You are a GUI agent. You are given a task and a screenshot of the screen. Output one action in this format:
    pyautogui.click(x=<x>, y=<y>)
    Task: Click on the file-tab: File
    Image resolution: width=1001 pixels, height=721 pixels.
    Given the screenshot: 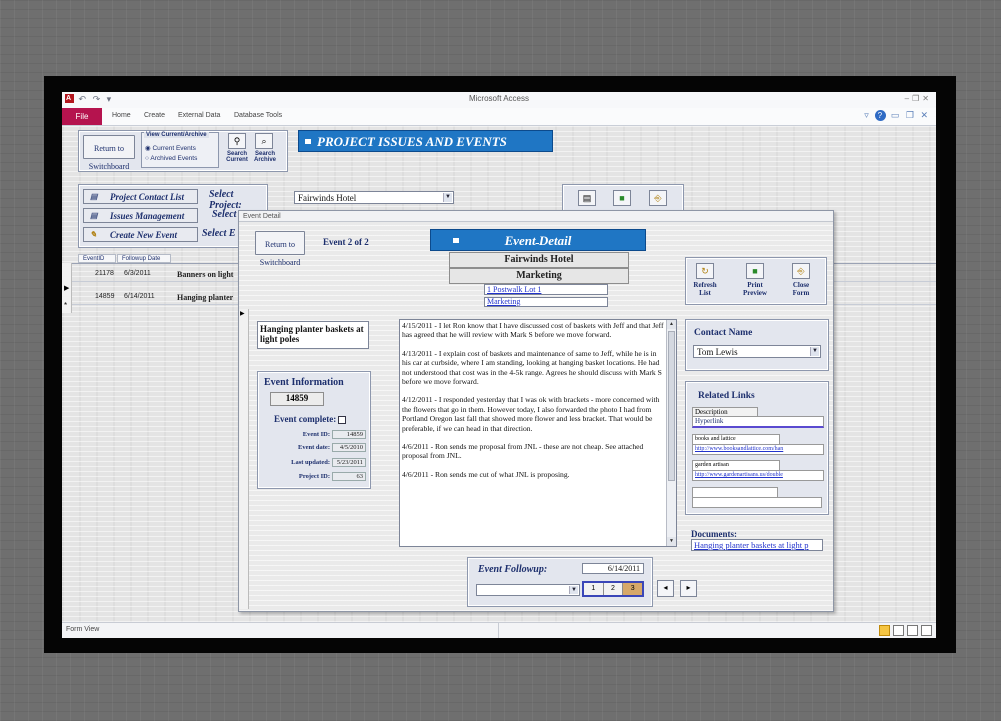 What is the action you would take?
    pyautogui.click(x=82, y=116)
    